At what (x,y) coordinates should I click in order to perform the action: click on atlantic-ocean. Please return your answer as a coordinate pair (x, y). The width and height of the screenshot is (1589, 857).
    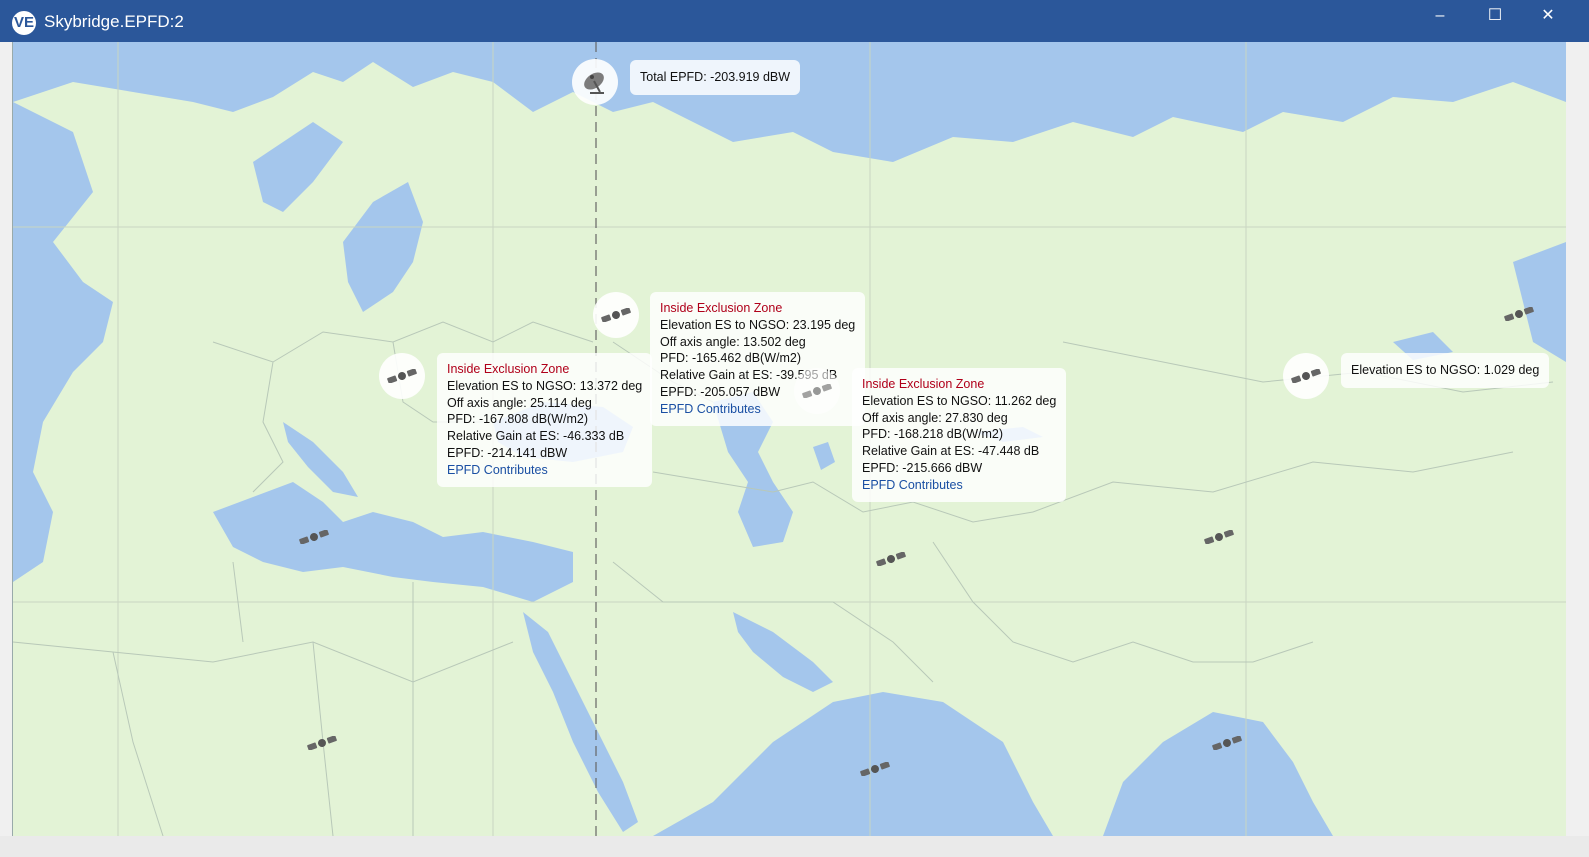
    Looking at the image, I should click on (63, 342).